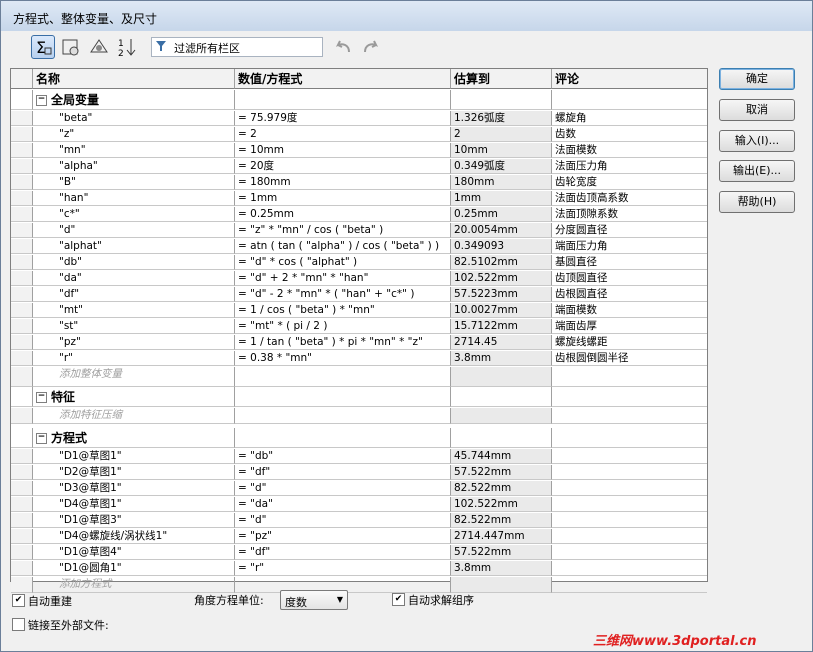 Image resolution: width=813 pixels, height=652 pixels. What do you see at coordinates (629, 79) in the screenshot?
I see `column-header-comment: 评论` at bounding box center [629, 79].